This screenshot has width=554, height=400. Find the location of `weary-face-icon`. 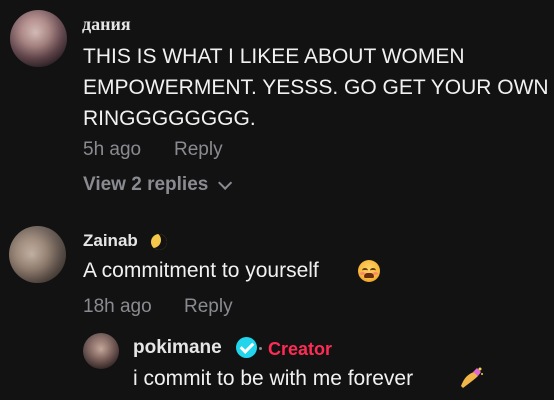

weary-face-icon is located at coordinates (369, 271).